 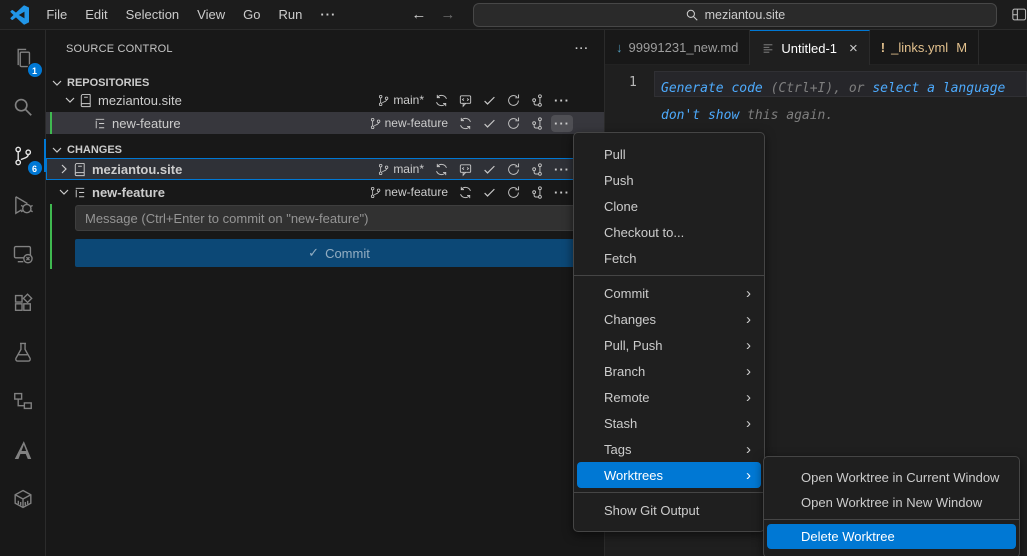 What do you see at coordinates (853, 48) in the screenshot?
I see `close-icon: ×` at bounding box center [853, 48].